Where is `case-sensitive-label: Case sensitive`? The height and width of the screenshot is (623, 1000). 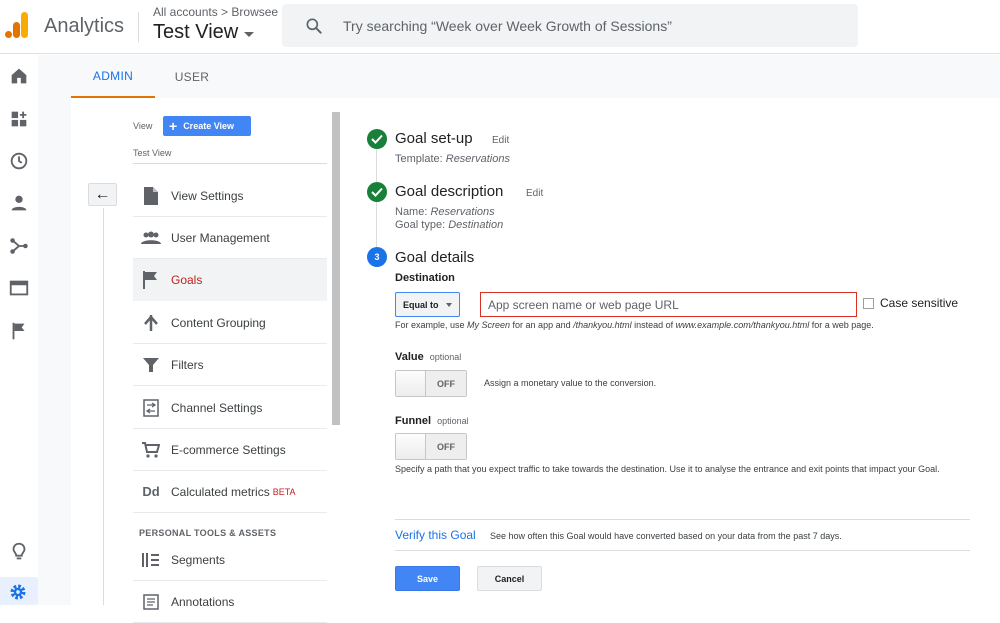
case-sensitive-label: Case sensitive is located at coordinates (919, 303).